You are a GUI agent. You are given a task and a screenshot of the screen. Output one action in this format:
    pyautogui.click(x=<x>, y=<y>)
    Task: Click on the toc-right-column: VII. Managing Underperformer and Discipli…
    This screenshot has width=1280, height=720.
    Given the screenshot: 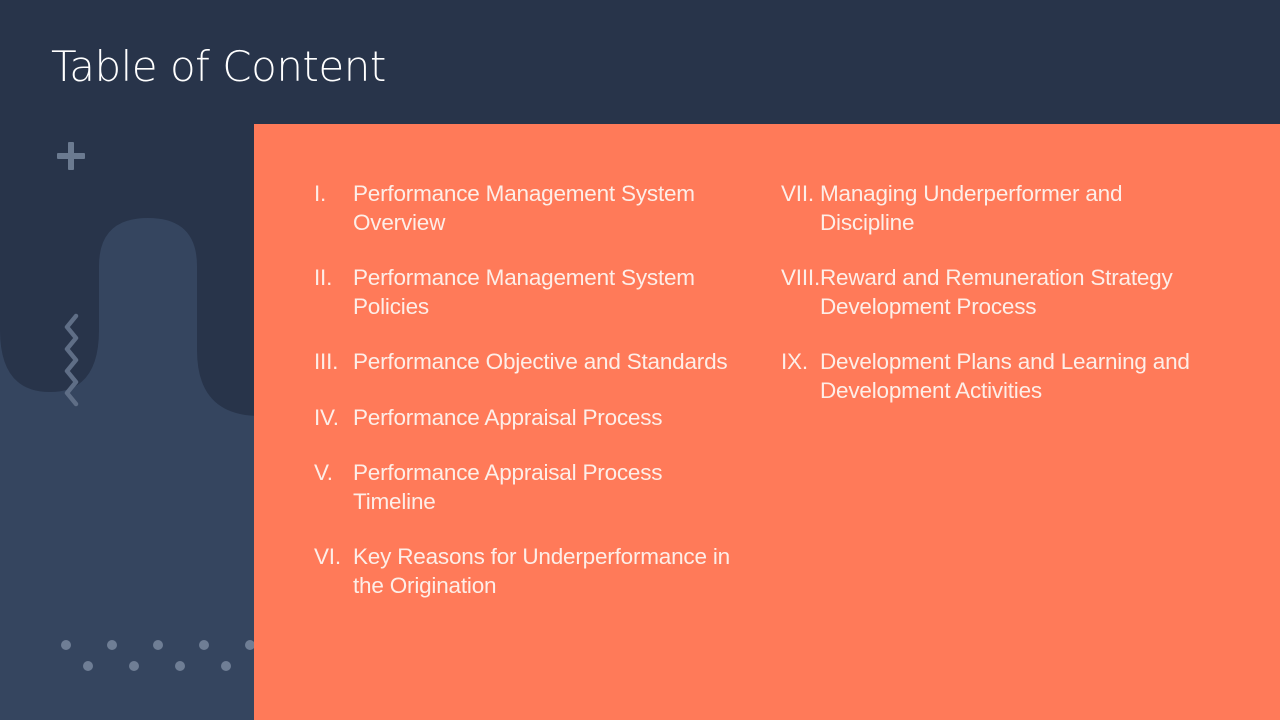 What is the action you would take?
    pyautogui.click(x=1001, y=306)
    